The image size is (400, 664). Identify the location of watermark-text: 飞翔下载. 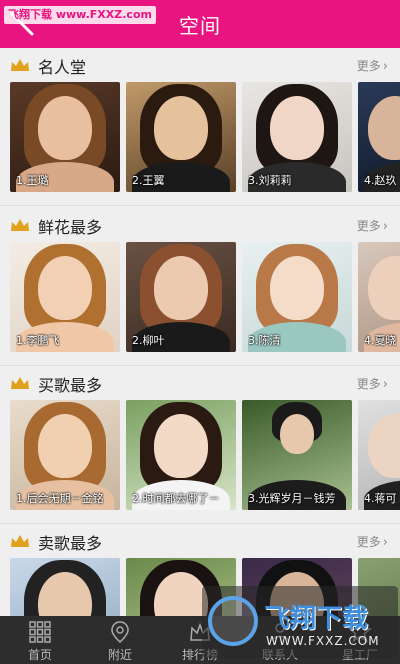
(316, 619).